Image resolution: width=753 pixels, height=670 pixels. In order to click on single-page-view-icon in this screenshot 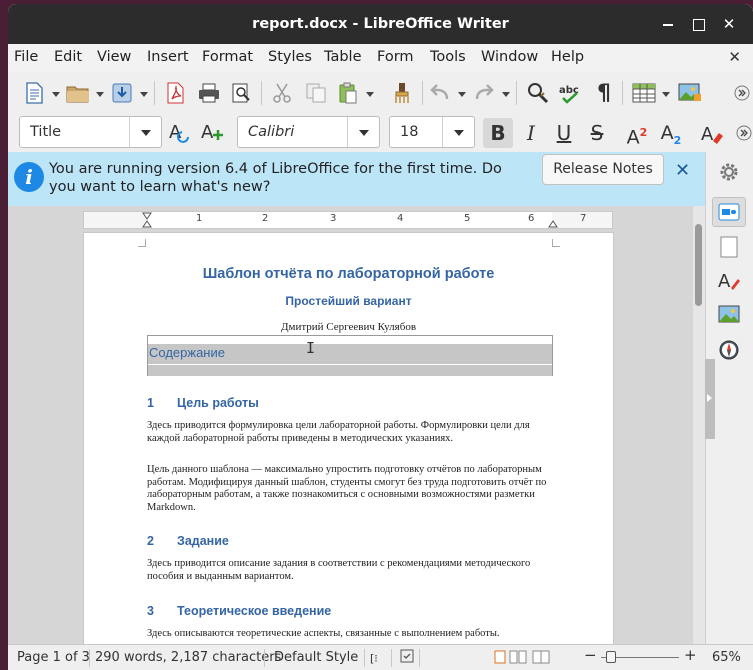, I will do `click(500, 659)`.